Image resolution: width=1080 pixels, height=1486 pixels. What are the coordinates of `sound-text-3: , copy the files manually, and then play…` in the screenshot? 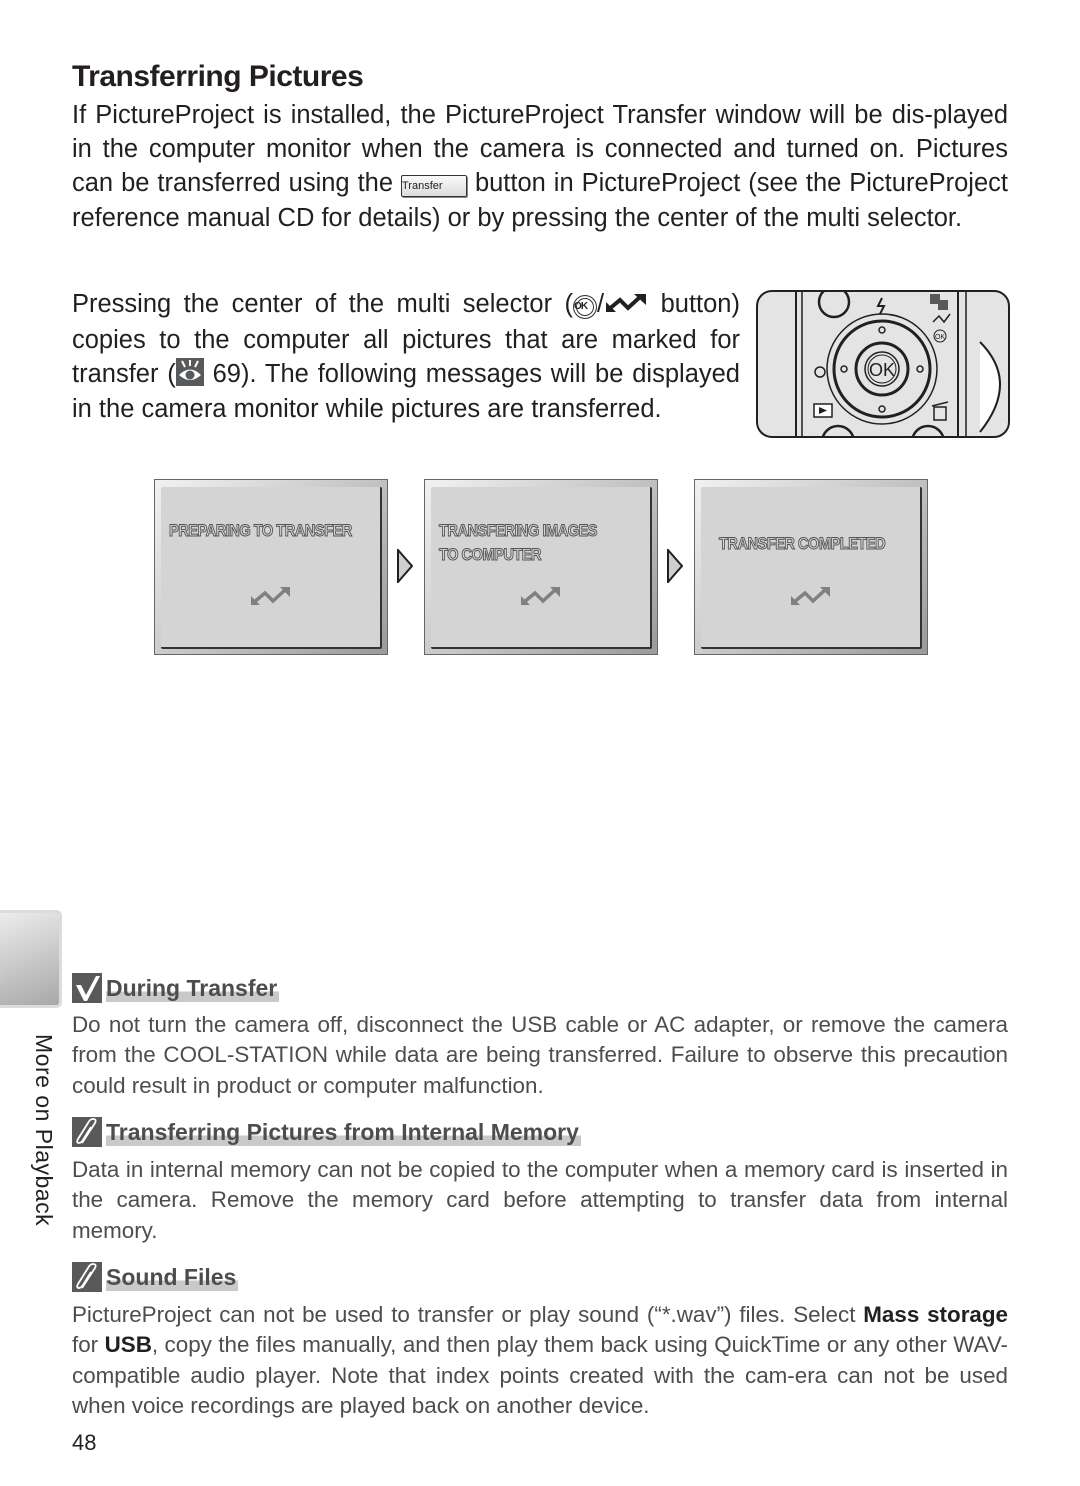 It's located at (540, 1375).